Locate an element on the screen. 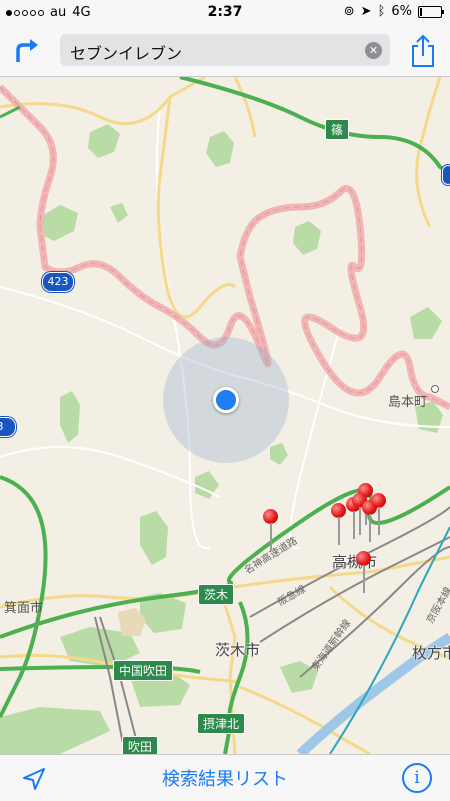 The width and height of the screenshot is (450, 801). turn-arrow-icon is located at coordinates (27, 50).